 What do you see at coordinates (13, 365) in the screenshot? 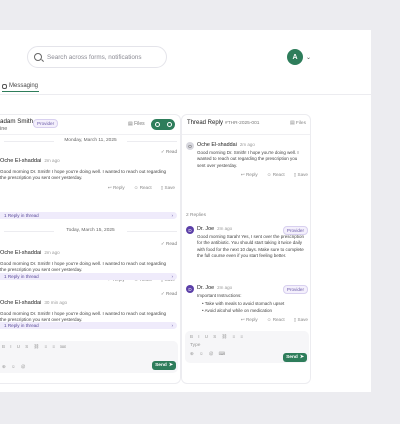
I see `attachment-toolbar: ⊕ ☺ @` at bounding box center [13, 365].